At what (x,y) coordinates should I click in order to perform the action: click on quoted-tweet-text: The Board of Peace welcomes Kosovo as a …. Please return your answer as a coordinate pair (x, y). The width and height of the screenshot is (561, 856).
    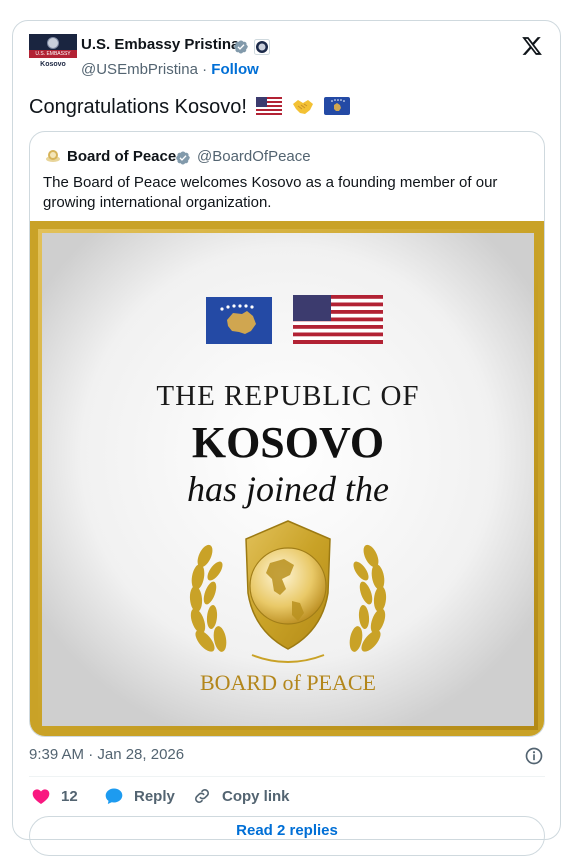
    Looking at the image, I should click on (270, 192).